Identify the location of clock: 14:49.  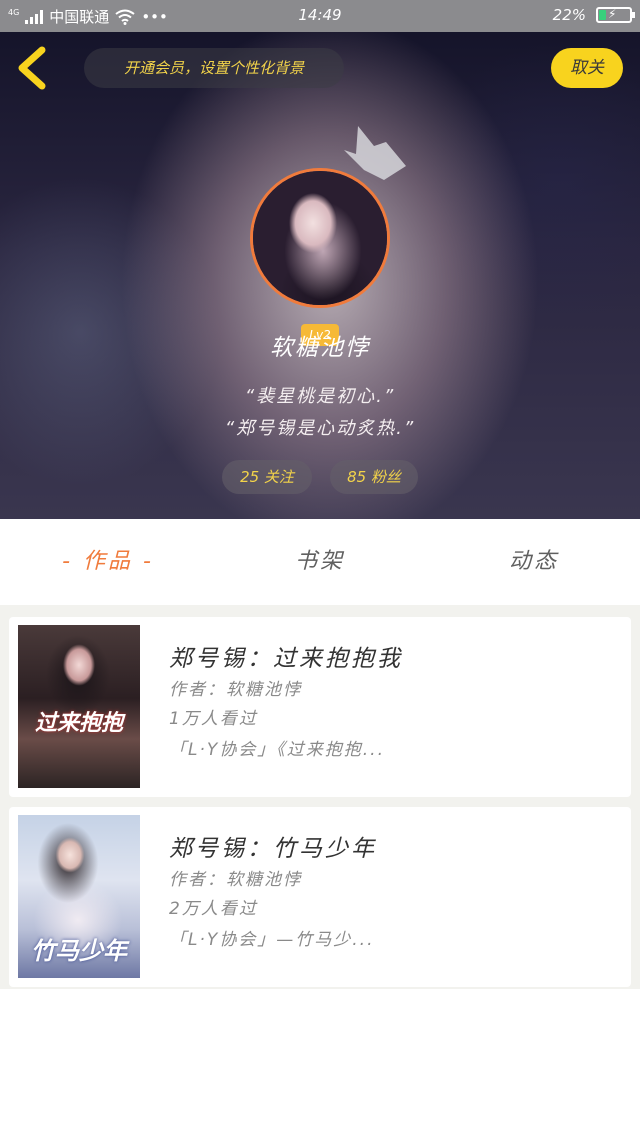
(320, 15).